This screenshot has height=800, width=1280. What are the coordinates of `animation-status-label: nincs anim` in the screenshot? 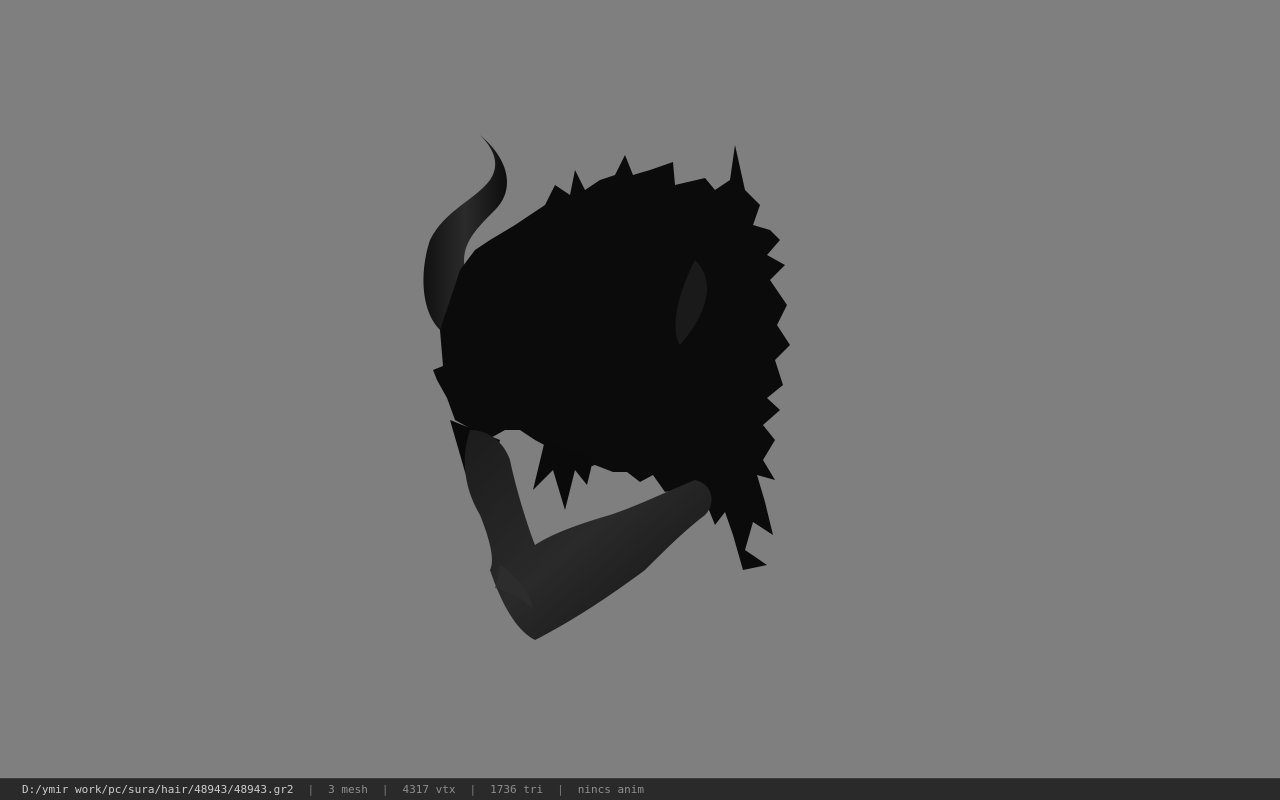 It's located at (610, 789).